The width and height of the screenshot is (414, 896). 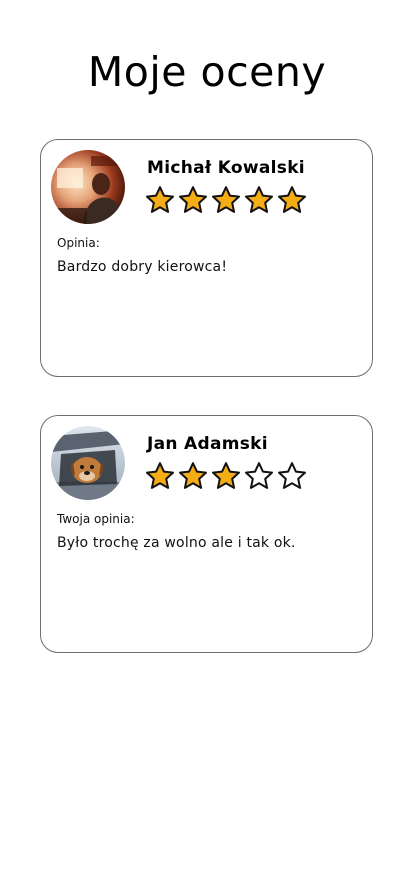 I want to click on opinion-label: Opinia:, so click(x=78, y=243).